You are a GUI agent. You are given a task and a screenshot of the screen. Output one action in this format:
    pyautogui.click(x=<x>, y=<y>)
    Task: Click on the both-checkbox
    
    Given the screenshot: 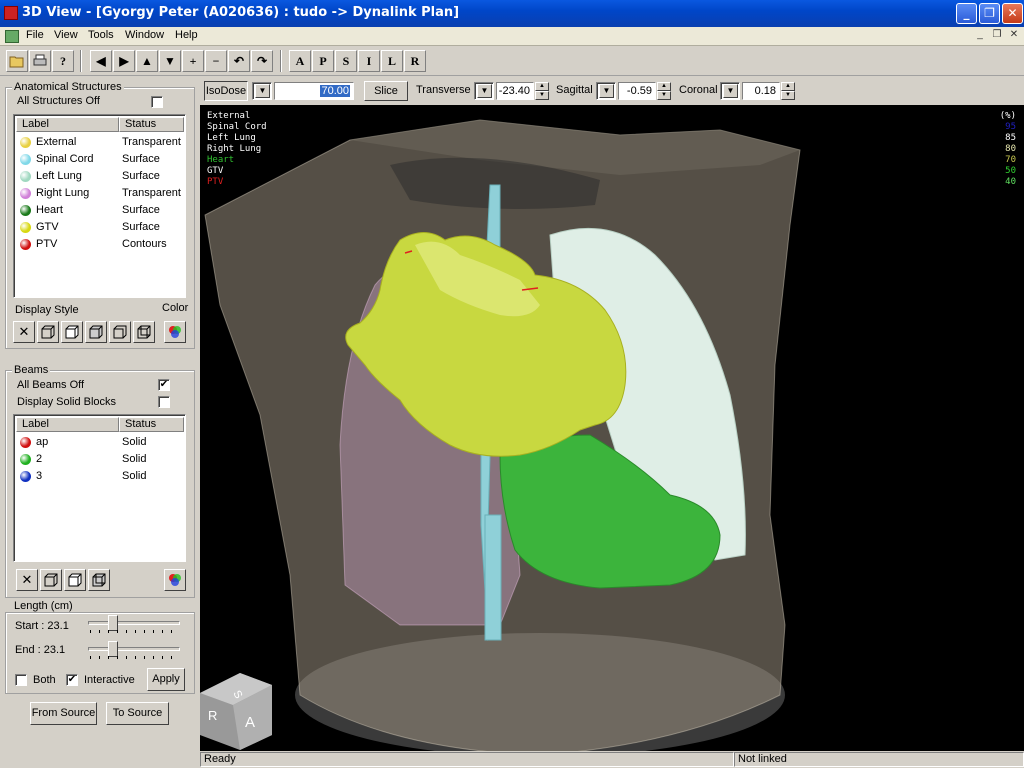 What is the action you would take?
    pyautogui.click(x=21, y=680)
    